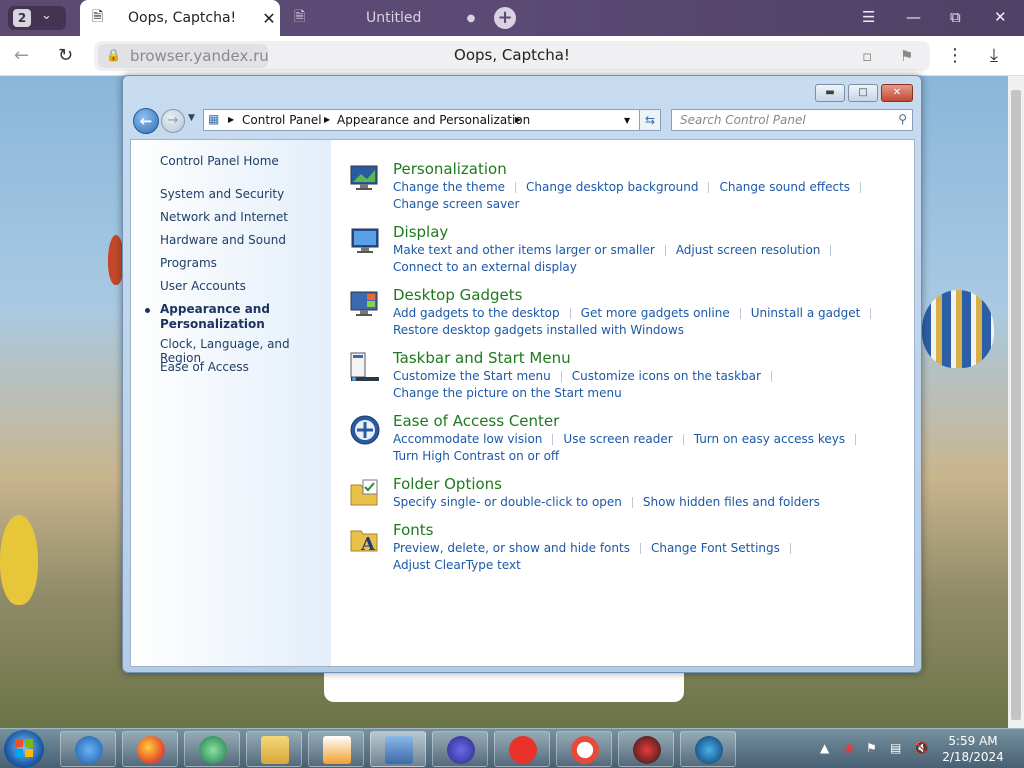  Describe the element at coordinates (146, 121) in the screenshot. I see `back-button: ←` at that location.